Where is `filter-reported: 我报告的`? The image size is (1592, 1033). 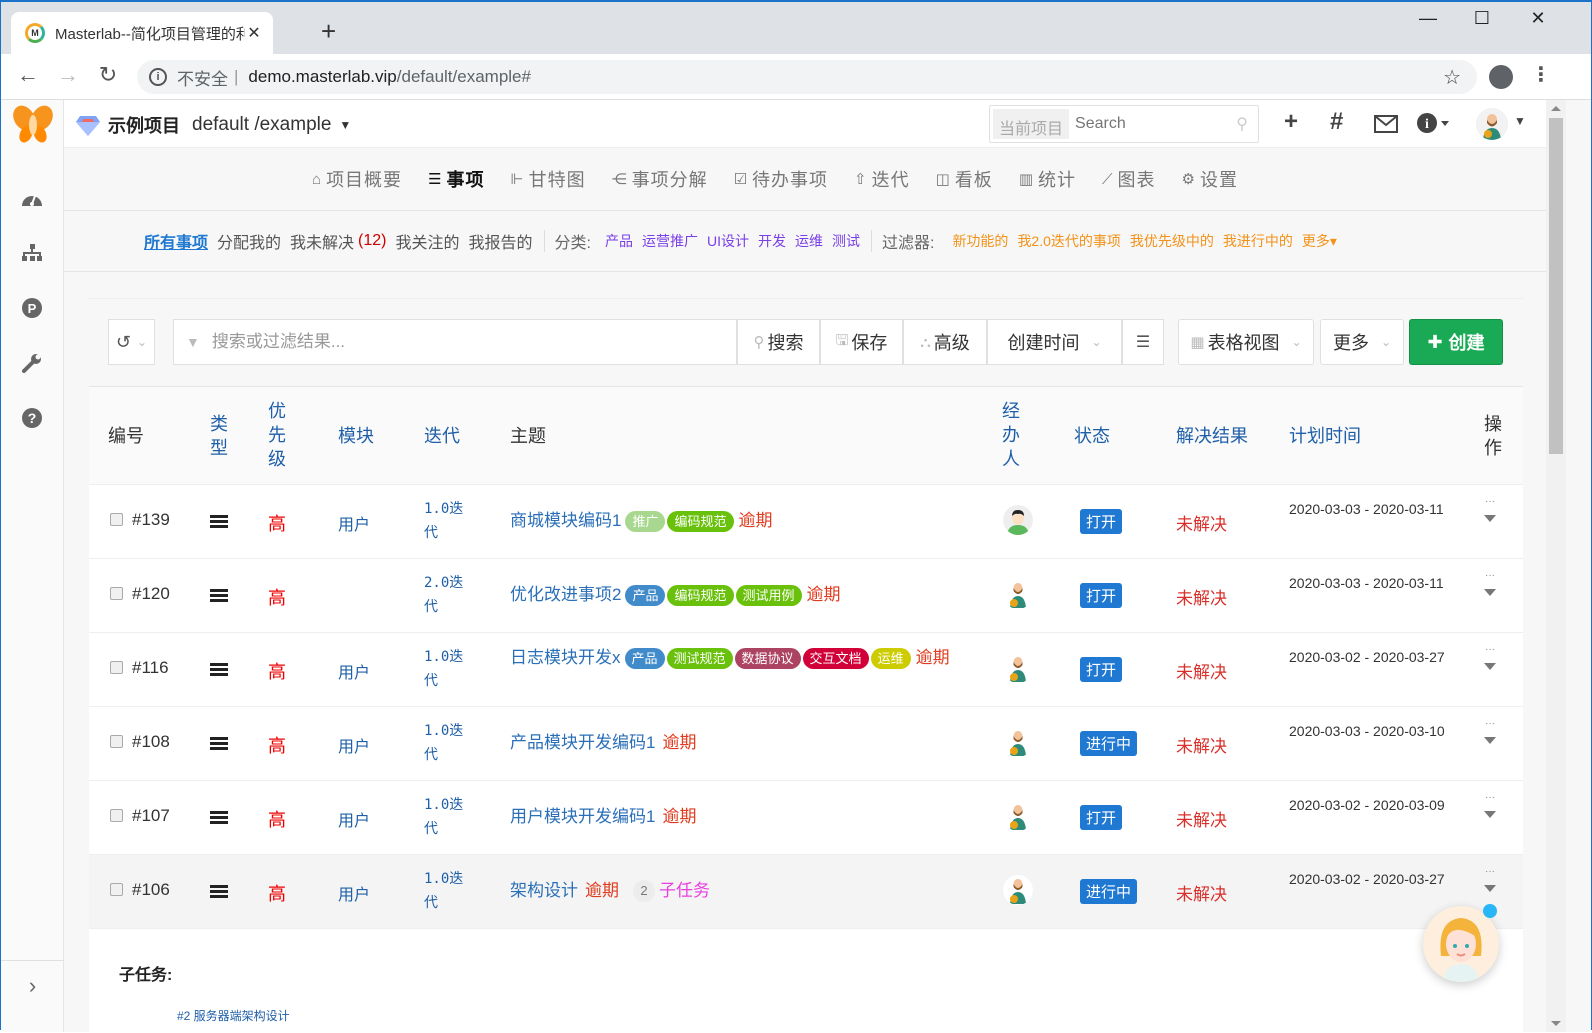 filter-reported: 我报告的 is located at coordinates (501, 241).